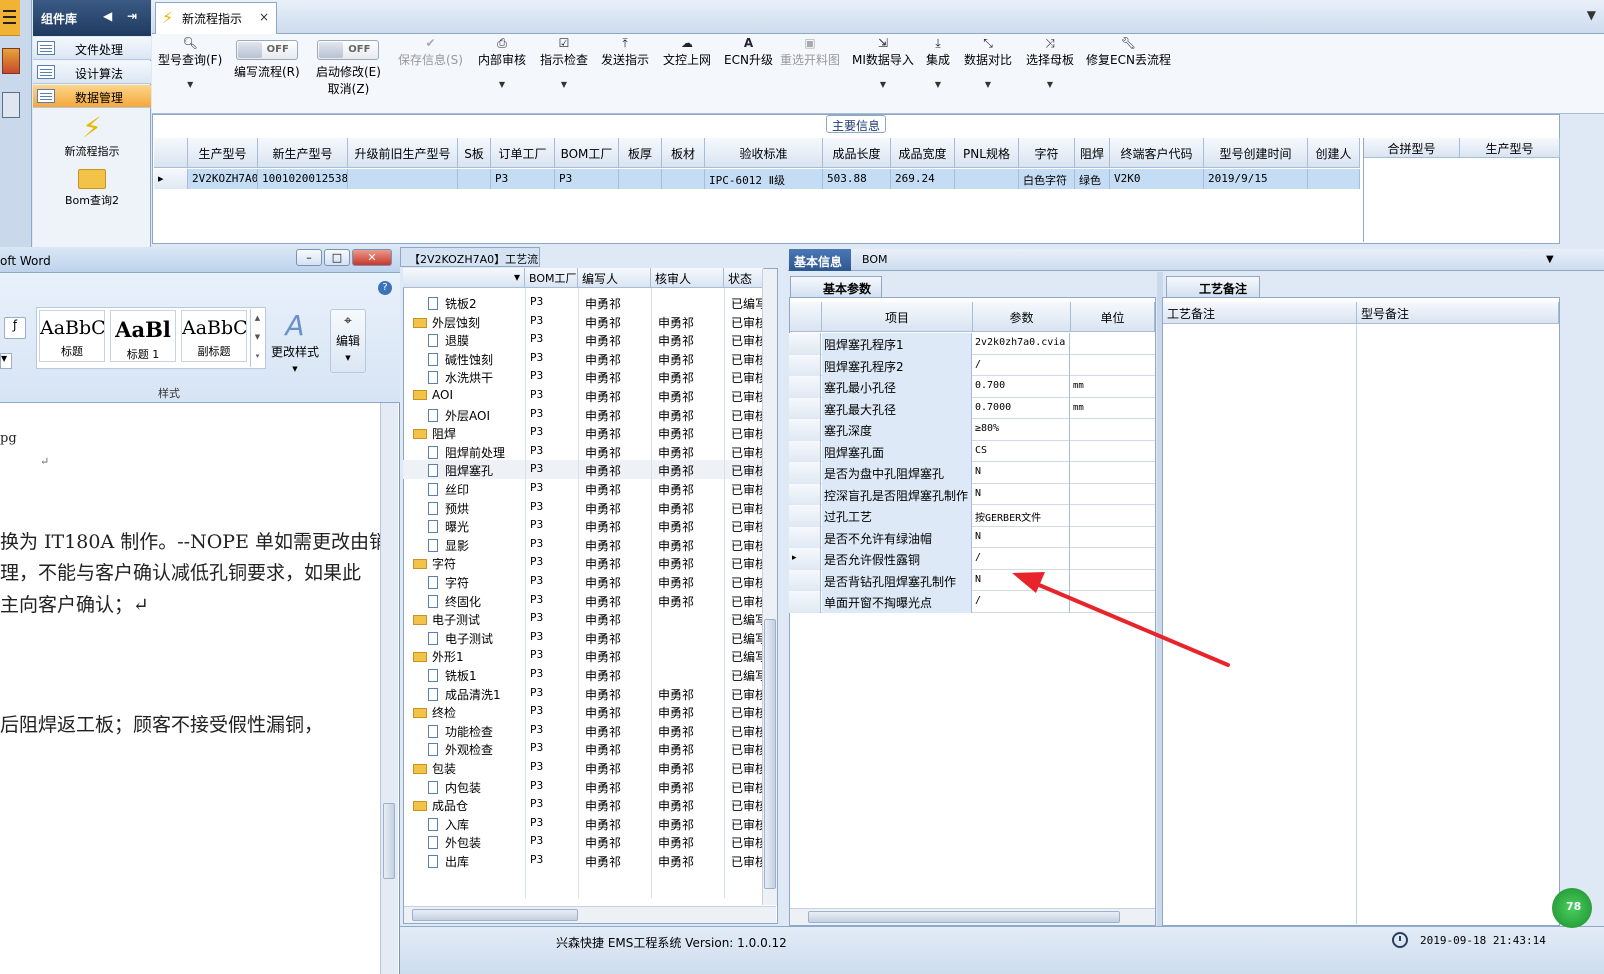 This screenshot has width=1604, height=974. I want to click on param-value-cell: /, so click(1021, 602).